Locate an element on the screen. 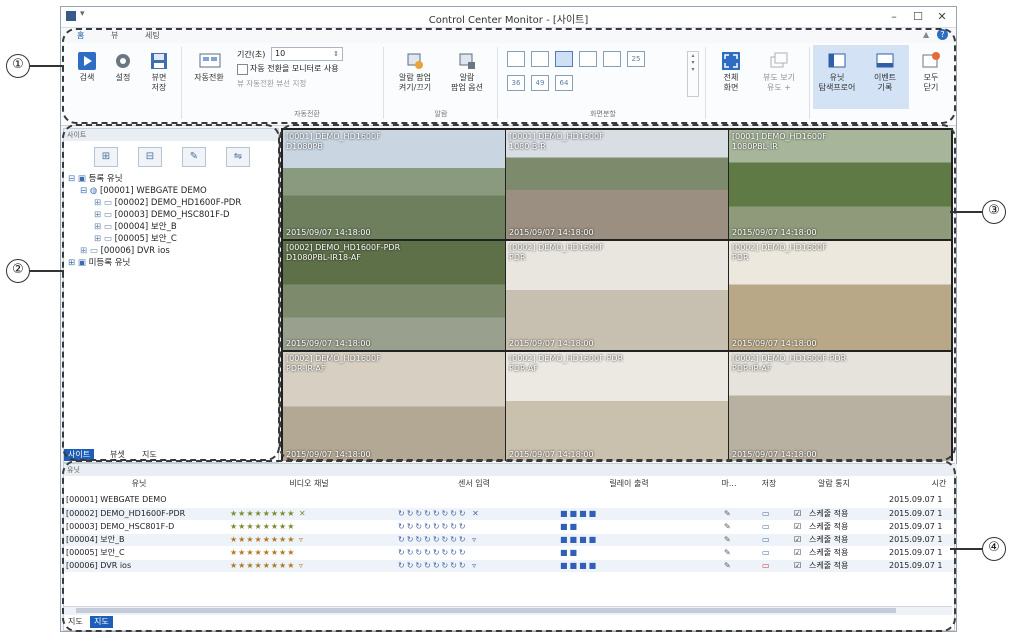  callout-number-1: ① is located at coordinates (18, 66).